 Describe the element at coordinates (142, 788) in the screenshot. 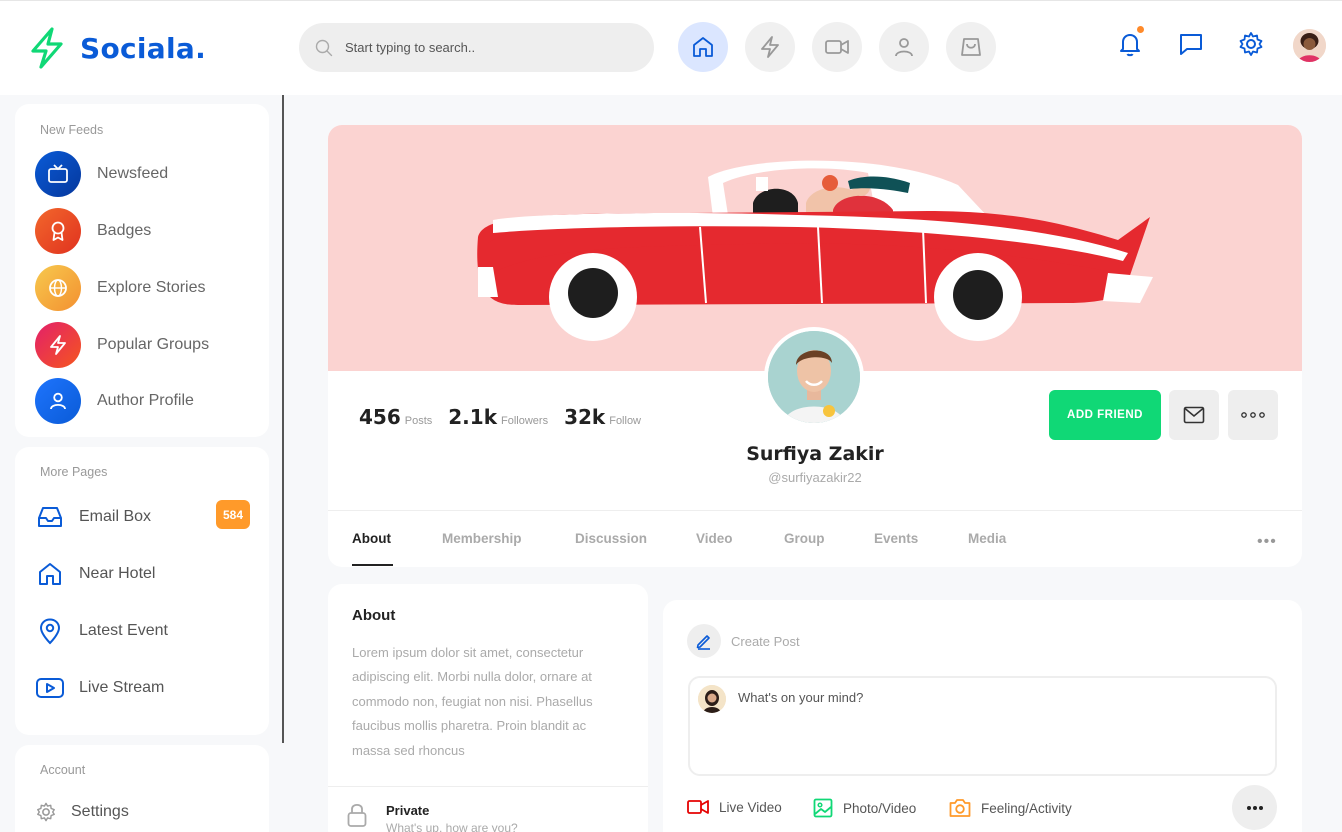

I see `sidebar-account: Account Settings` at that location.